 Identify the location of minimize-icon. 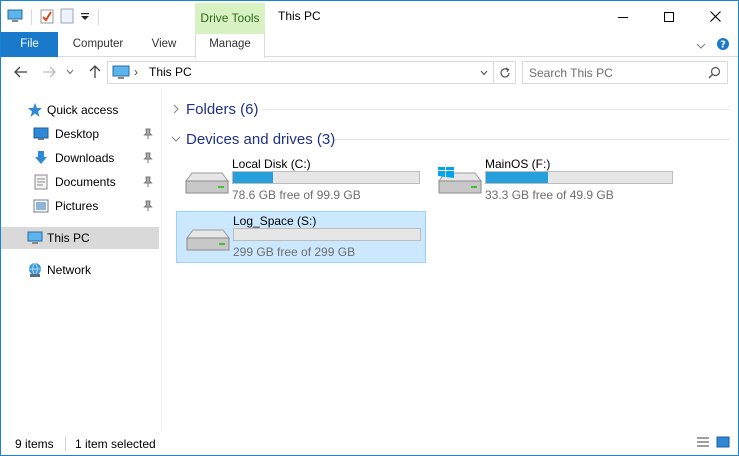
(623, 17).